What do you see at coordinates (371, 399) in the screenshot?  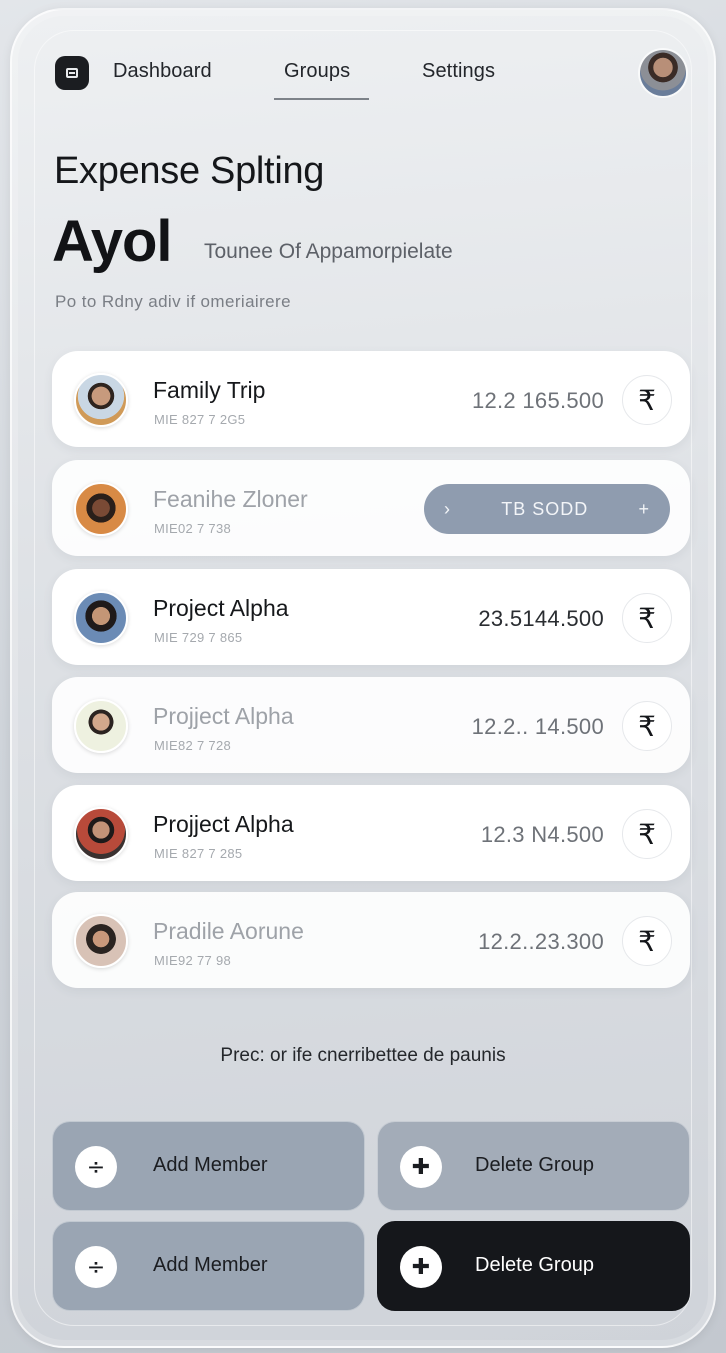 I see `group-row-family-trip: Family Trip MIE 827 7 2G5 12.2 165.500 ₹` at bounding box center [371, 399].